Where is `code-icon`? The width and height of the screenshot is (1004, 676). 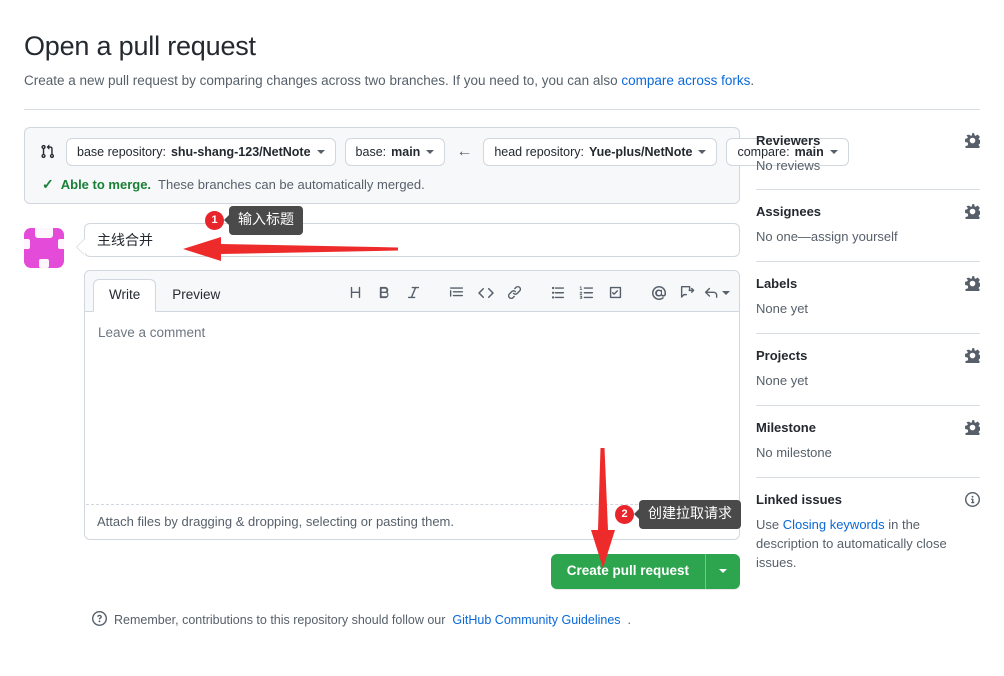
code-icon is located at coordinates (485, 293).